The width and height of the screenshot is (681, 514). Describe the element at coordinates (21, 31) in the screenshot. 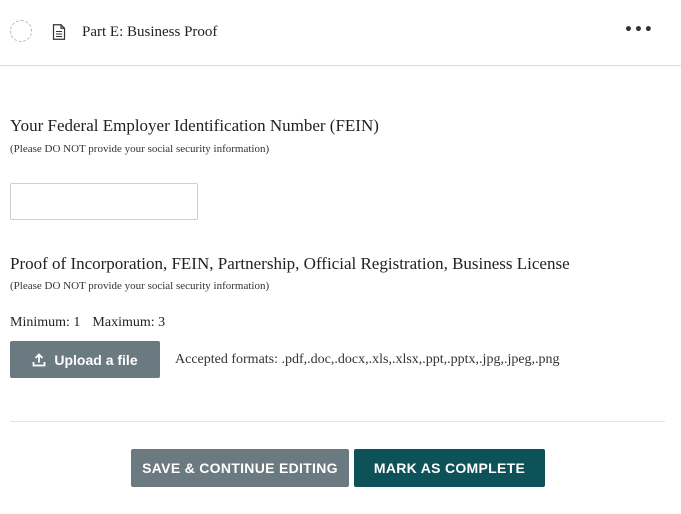

I see `incomplete-status-icon` at that location.